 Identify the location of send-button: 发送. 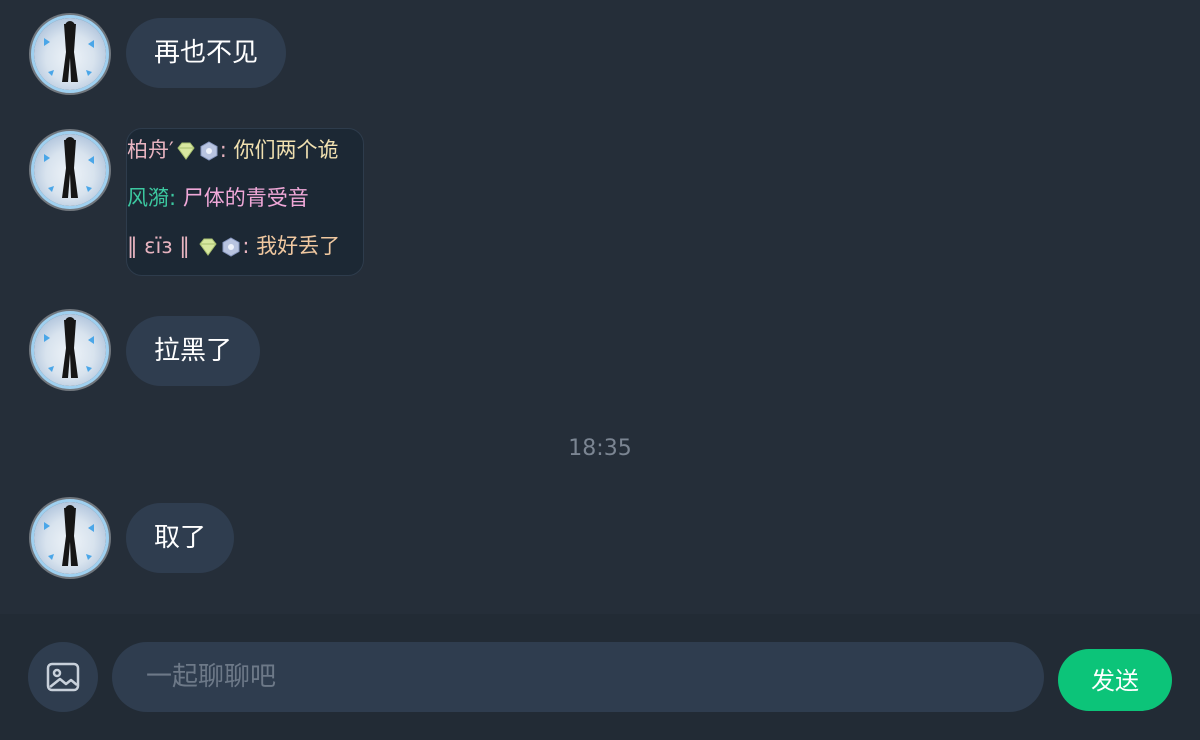
(1115, 680).